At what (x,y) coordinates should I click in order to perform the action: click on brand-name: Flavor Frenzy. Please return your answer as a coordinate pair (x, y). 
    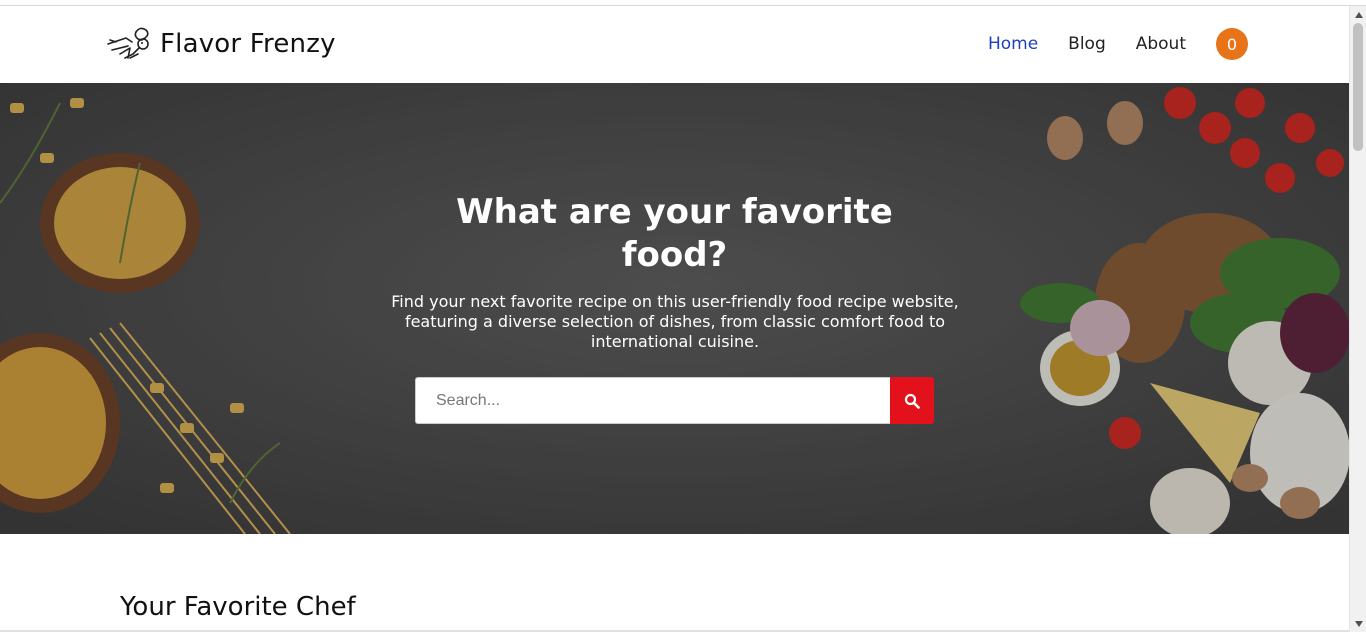
    Looking at the image, I should click on (248, 44).